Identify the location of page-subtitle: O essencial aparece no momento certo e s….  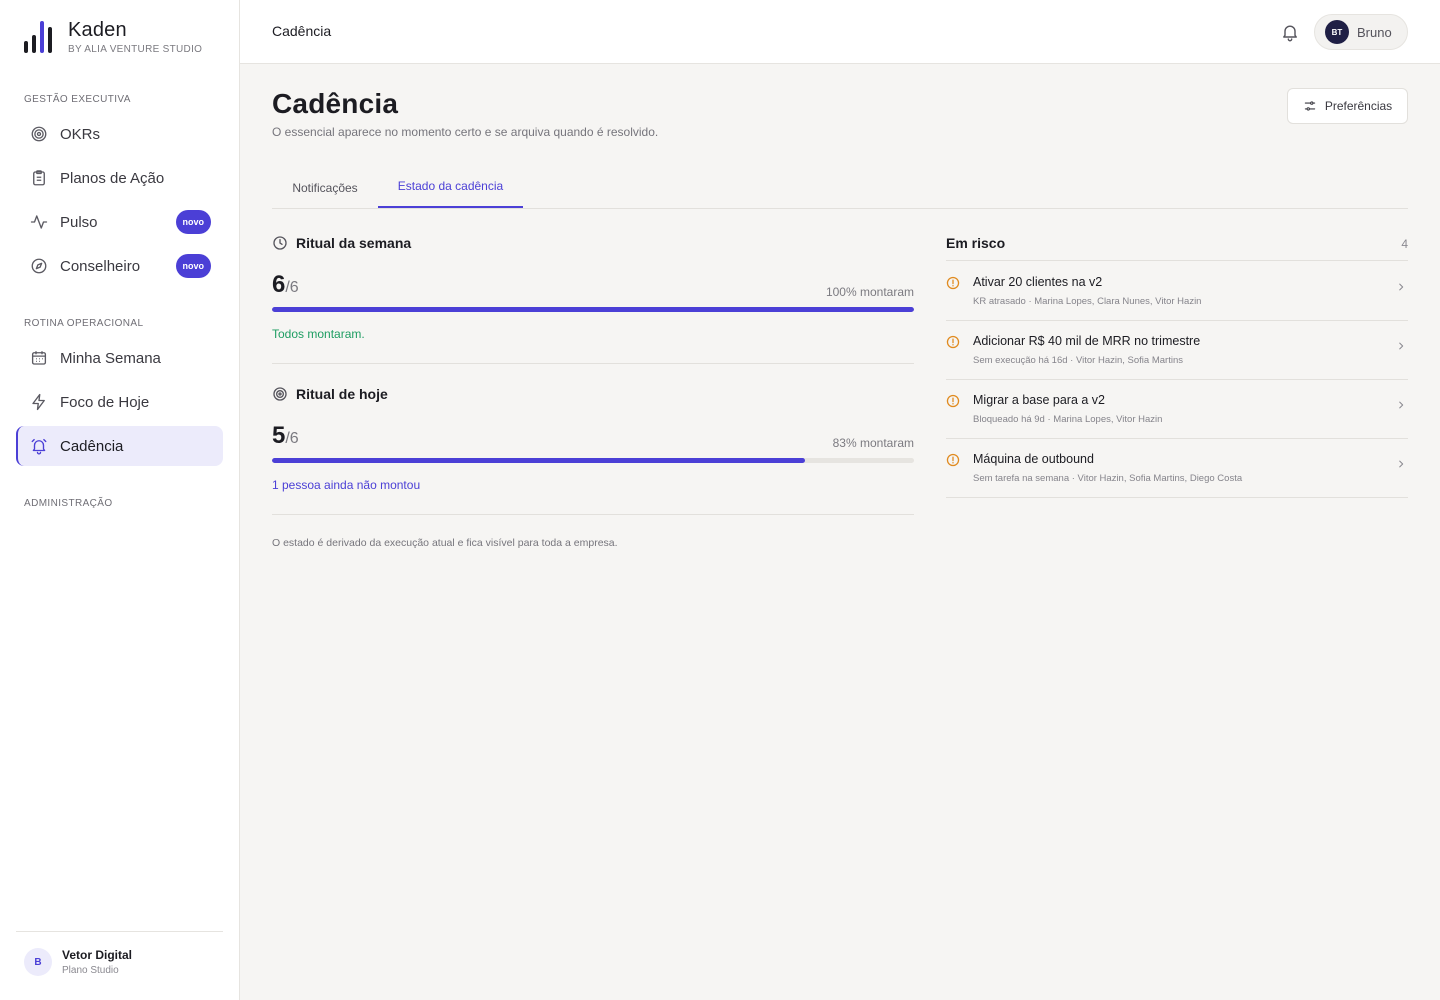
(465, 132).